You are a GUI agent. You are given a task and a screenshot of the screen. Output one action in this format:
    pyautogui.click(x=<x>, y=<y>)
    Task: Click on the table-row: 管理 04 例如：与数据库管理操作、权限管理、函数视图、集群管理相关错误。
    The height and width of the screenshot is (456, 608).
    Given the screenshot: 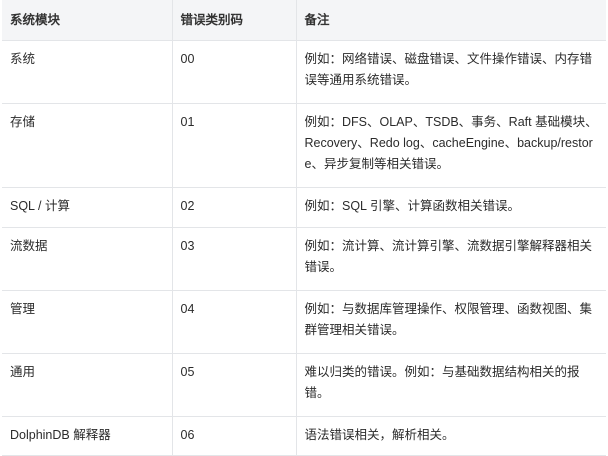 What is the action you would take?
    pyautogui.click(x=304, y=322)
    